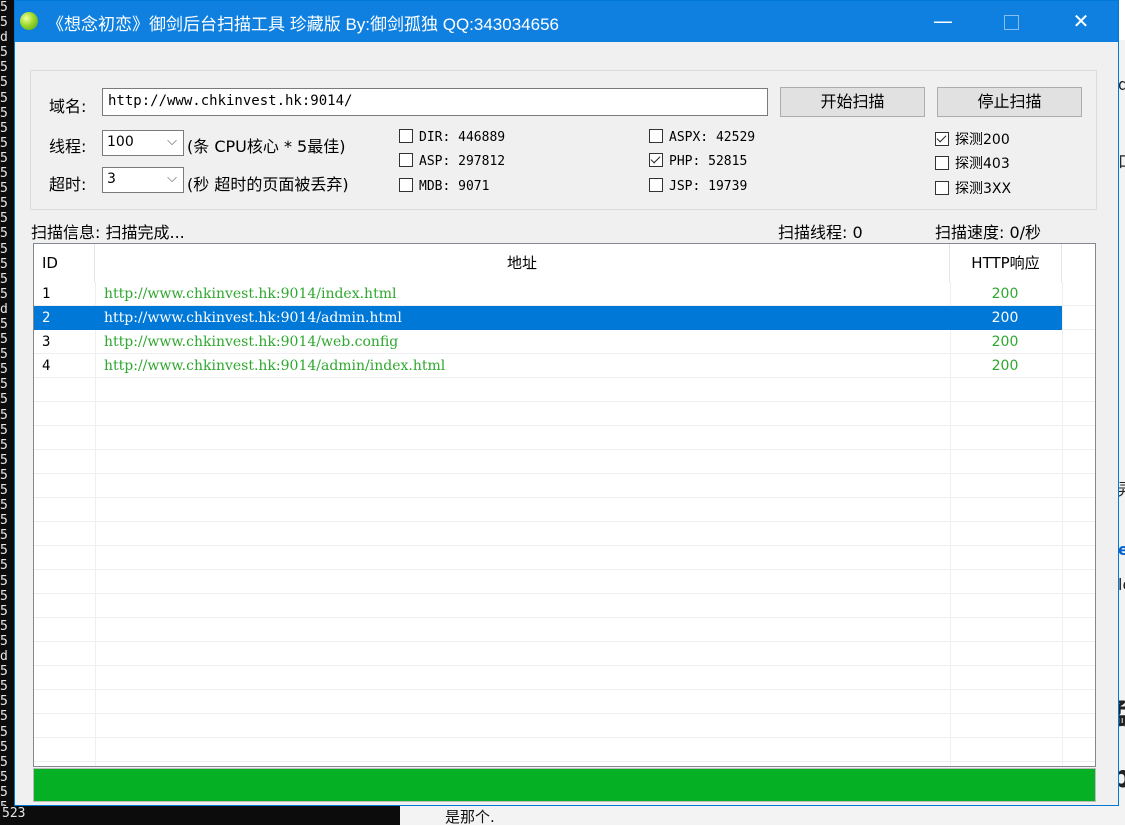 Image resolution: width=1125 pixels, height=827 pixels. I want to click on background-glyph: lo, so click(1121, 584).